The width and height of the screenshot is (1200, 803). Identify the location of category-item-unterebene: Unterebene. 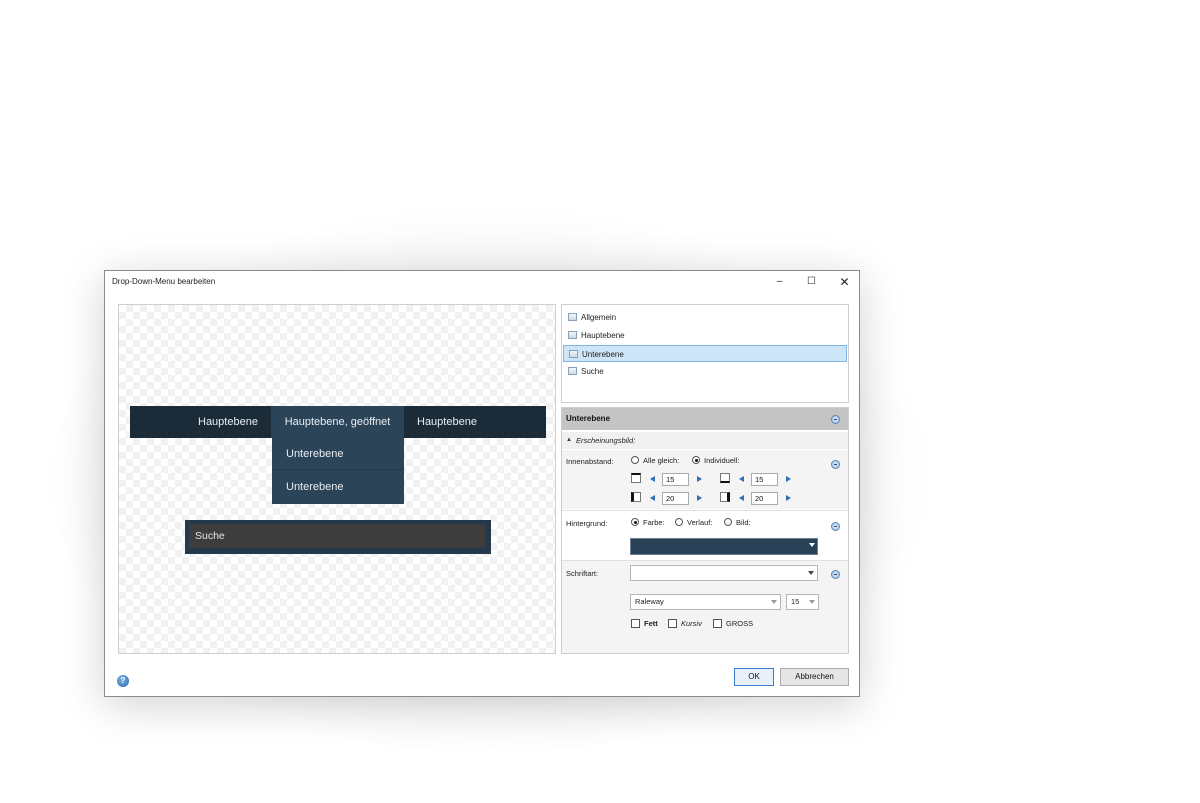
(705, 353).